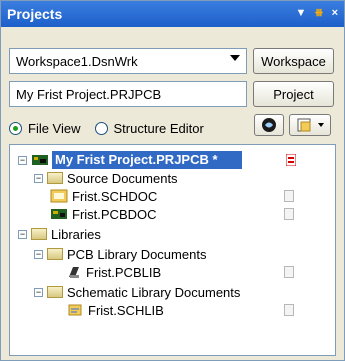  What do you see at coordinates (124, 272) in the screenshot?
I see `pcblib-label: Frist.PCBLIB` at bounding box center [124, 272].